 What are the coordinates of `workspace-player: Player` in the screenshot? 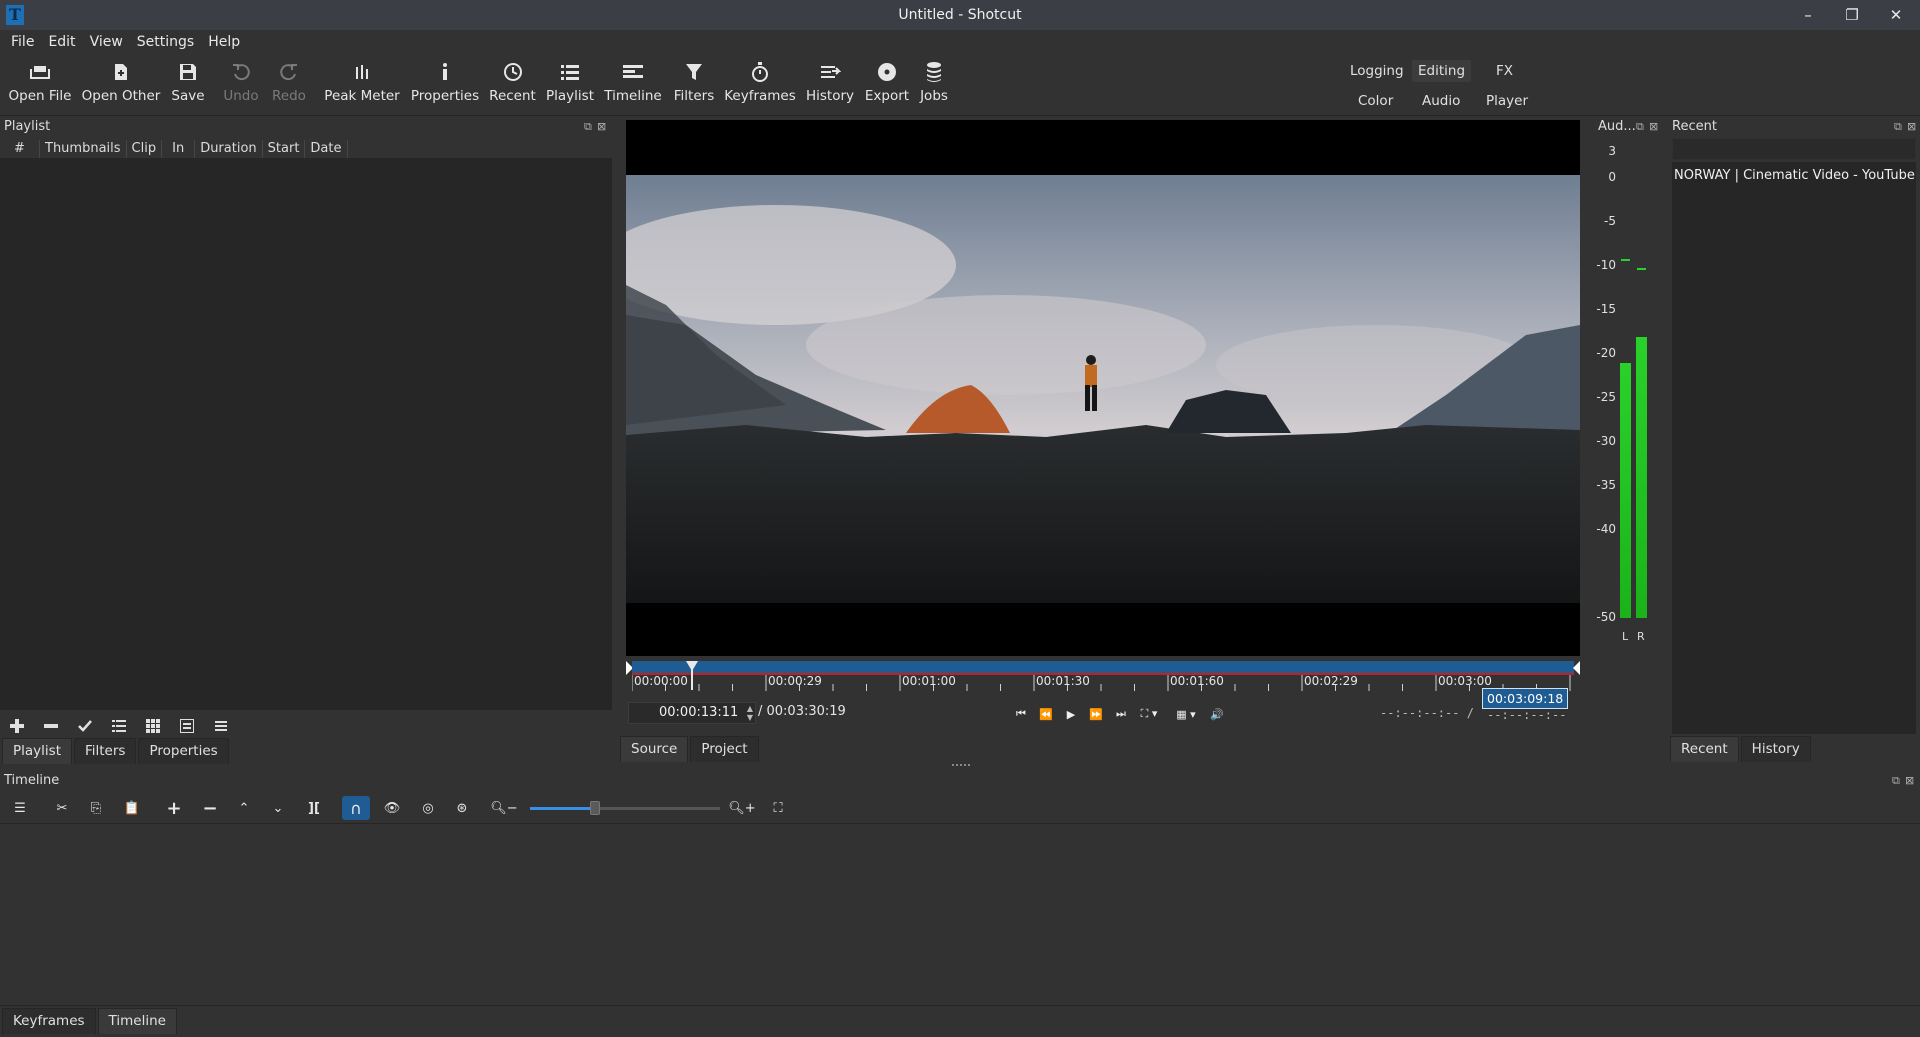 It's located at (1507, 101).